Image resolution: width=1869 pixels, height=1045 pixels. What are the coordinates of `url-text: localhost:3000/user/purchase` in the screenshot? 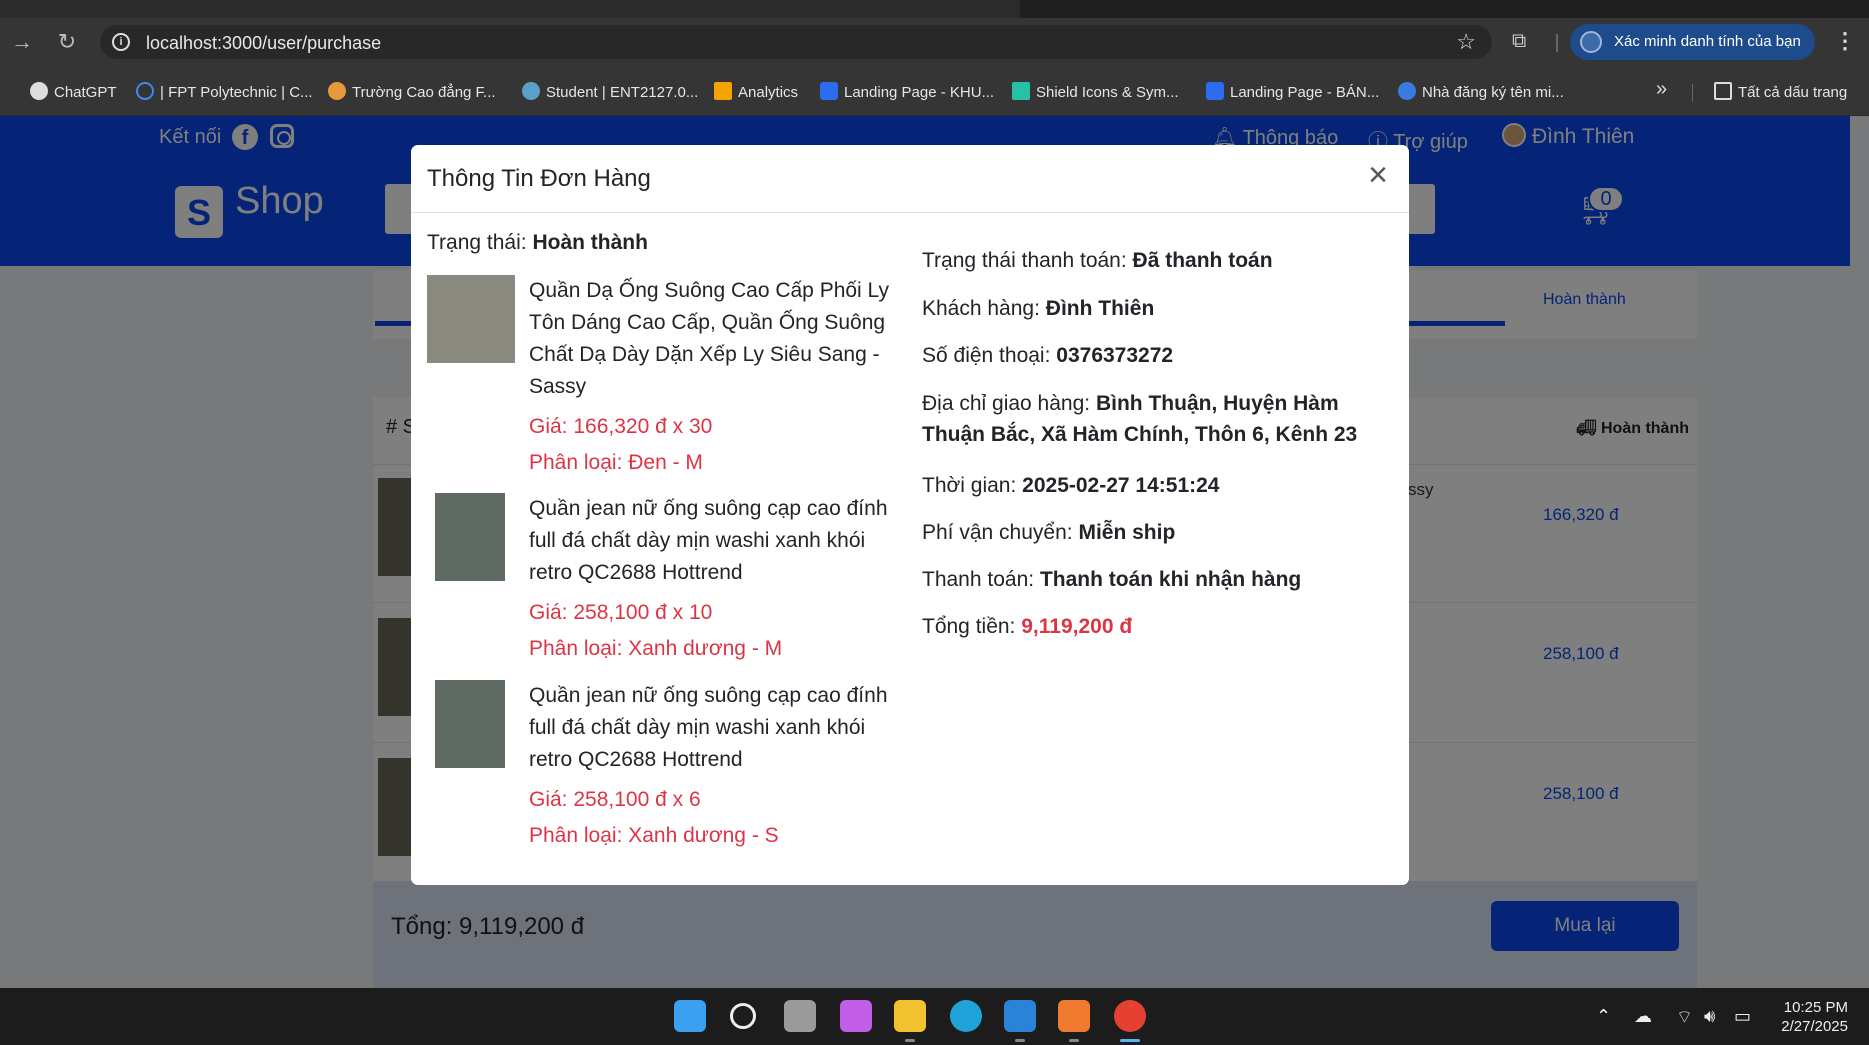 It's located at (264, 43).